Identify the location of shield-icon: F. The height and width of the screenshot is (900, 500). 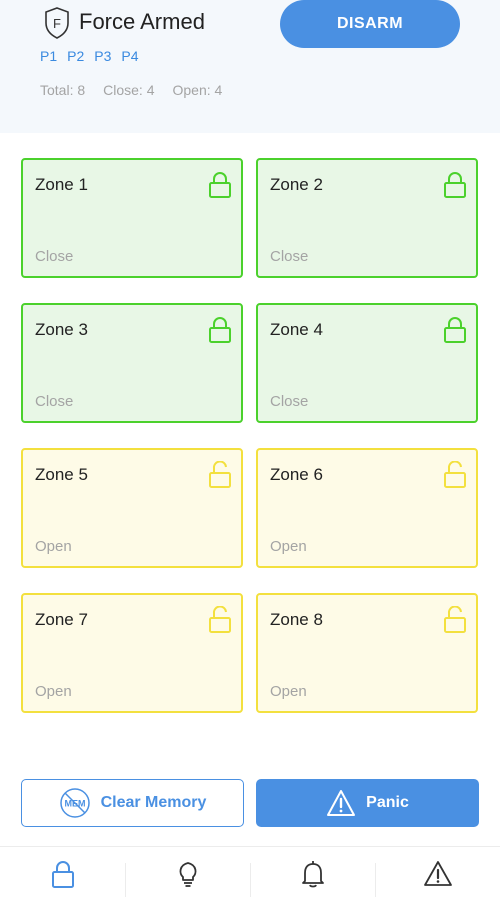
(57, 23).